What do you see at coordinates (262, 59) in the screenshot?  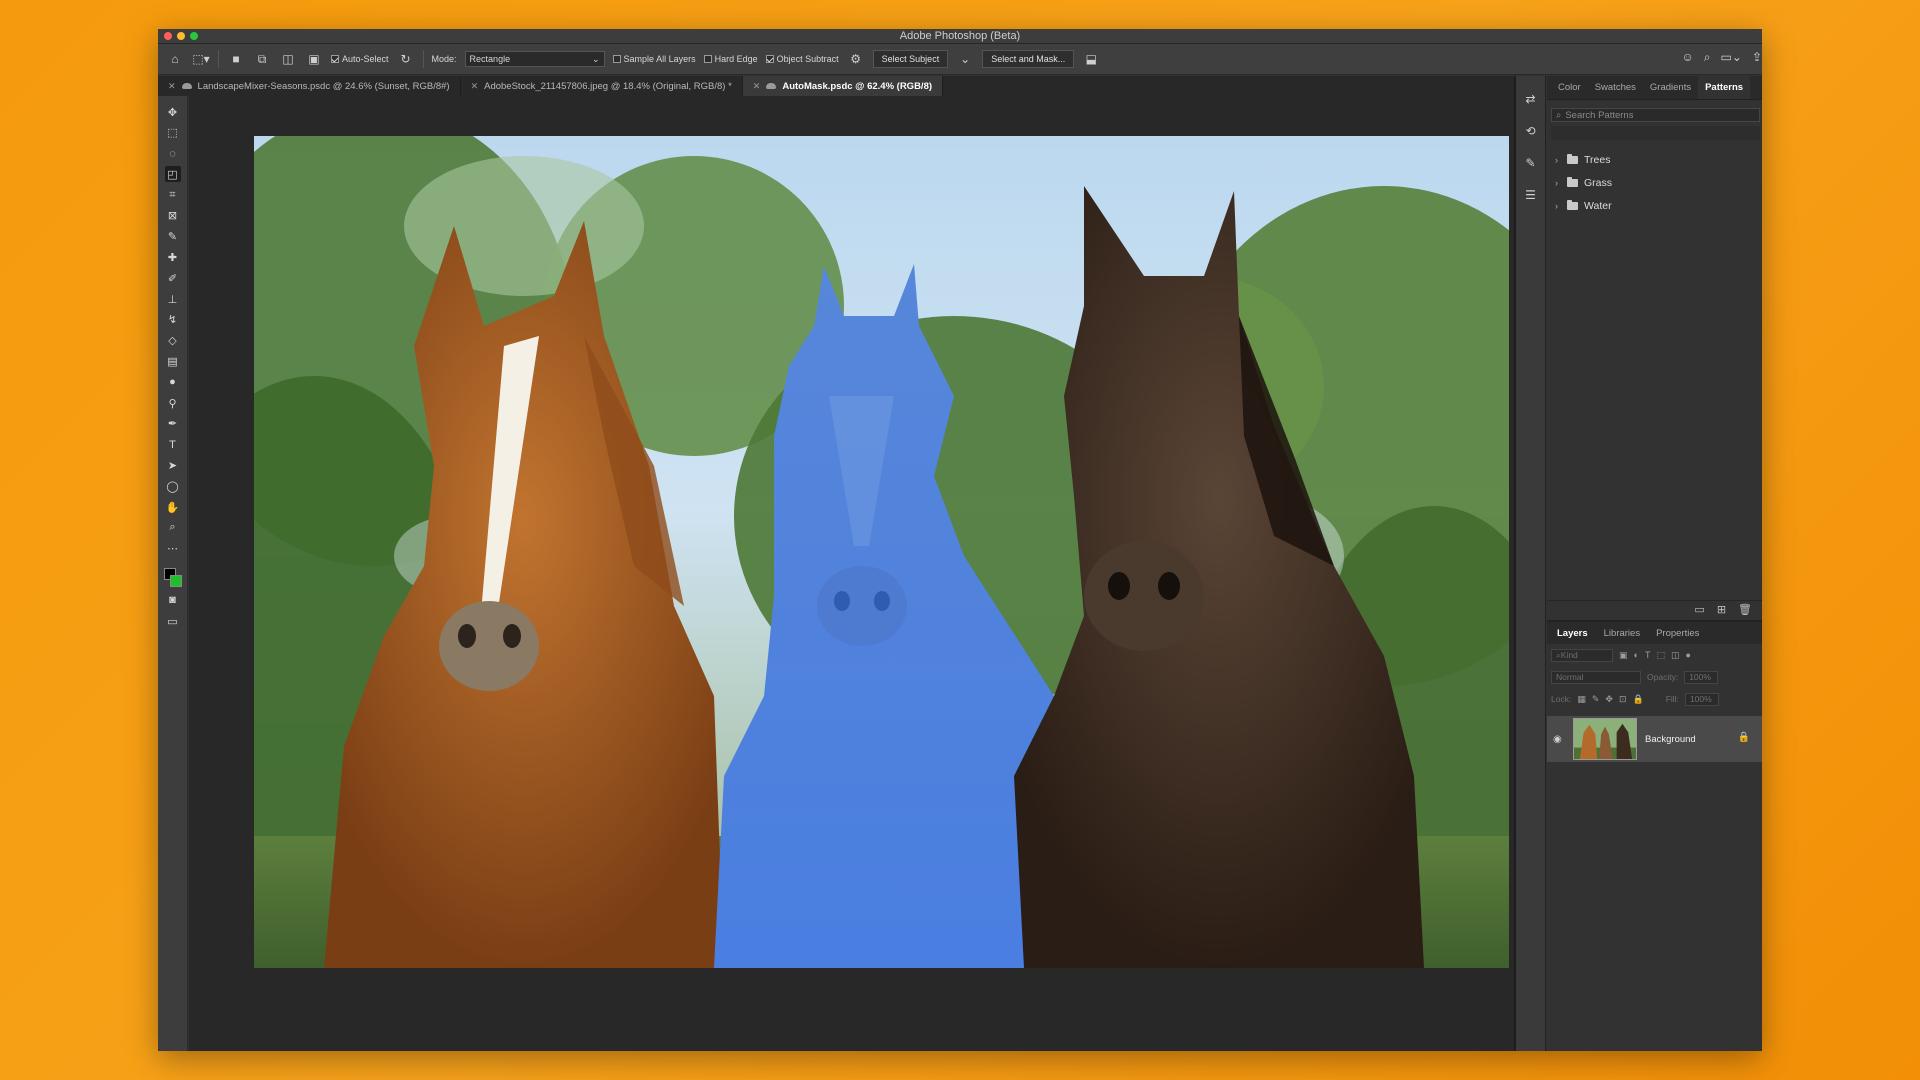 I see `add-selection-icon: ⧉` at bounding box center [262, 59].